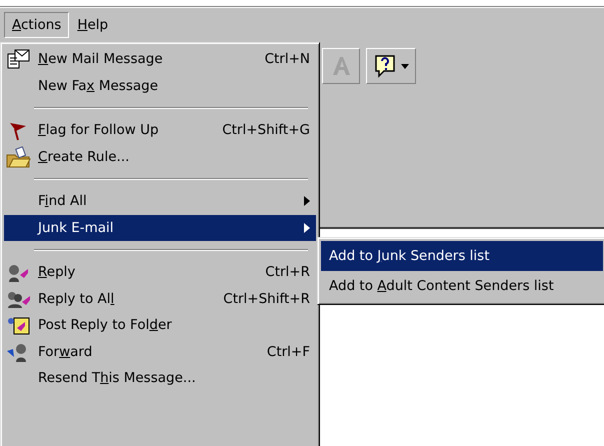 The height and width of the screenshot is (446, 604). I want to click on help-button, so click(391, 66).